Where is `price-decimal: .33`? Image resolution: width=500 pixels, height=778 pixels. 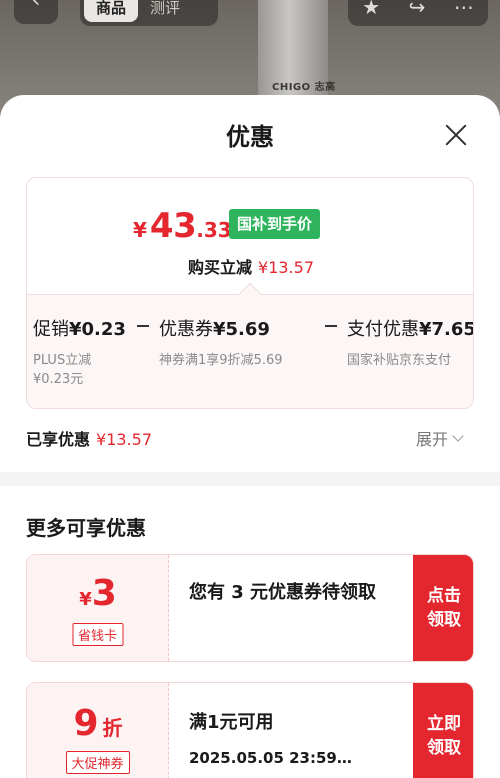 price-decimal: .33 is located at coordinates (214, 230).